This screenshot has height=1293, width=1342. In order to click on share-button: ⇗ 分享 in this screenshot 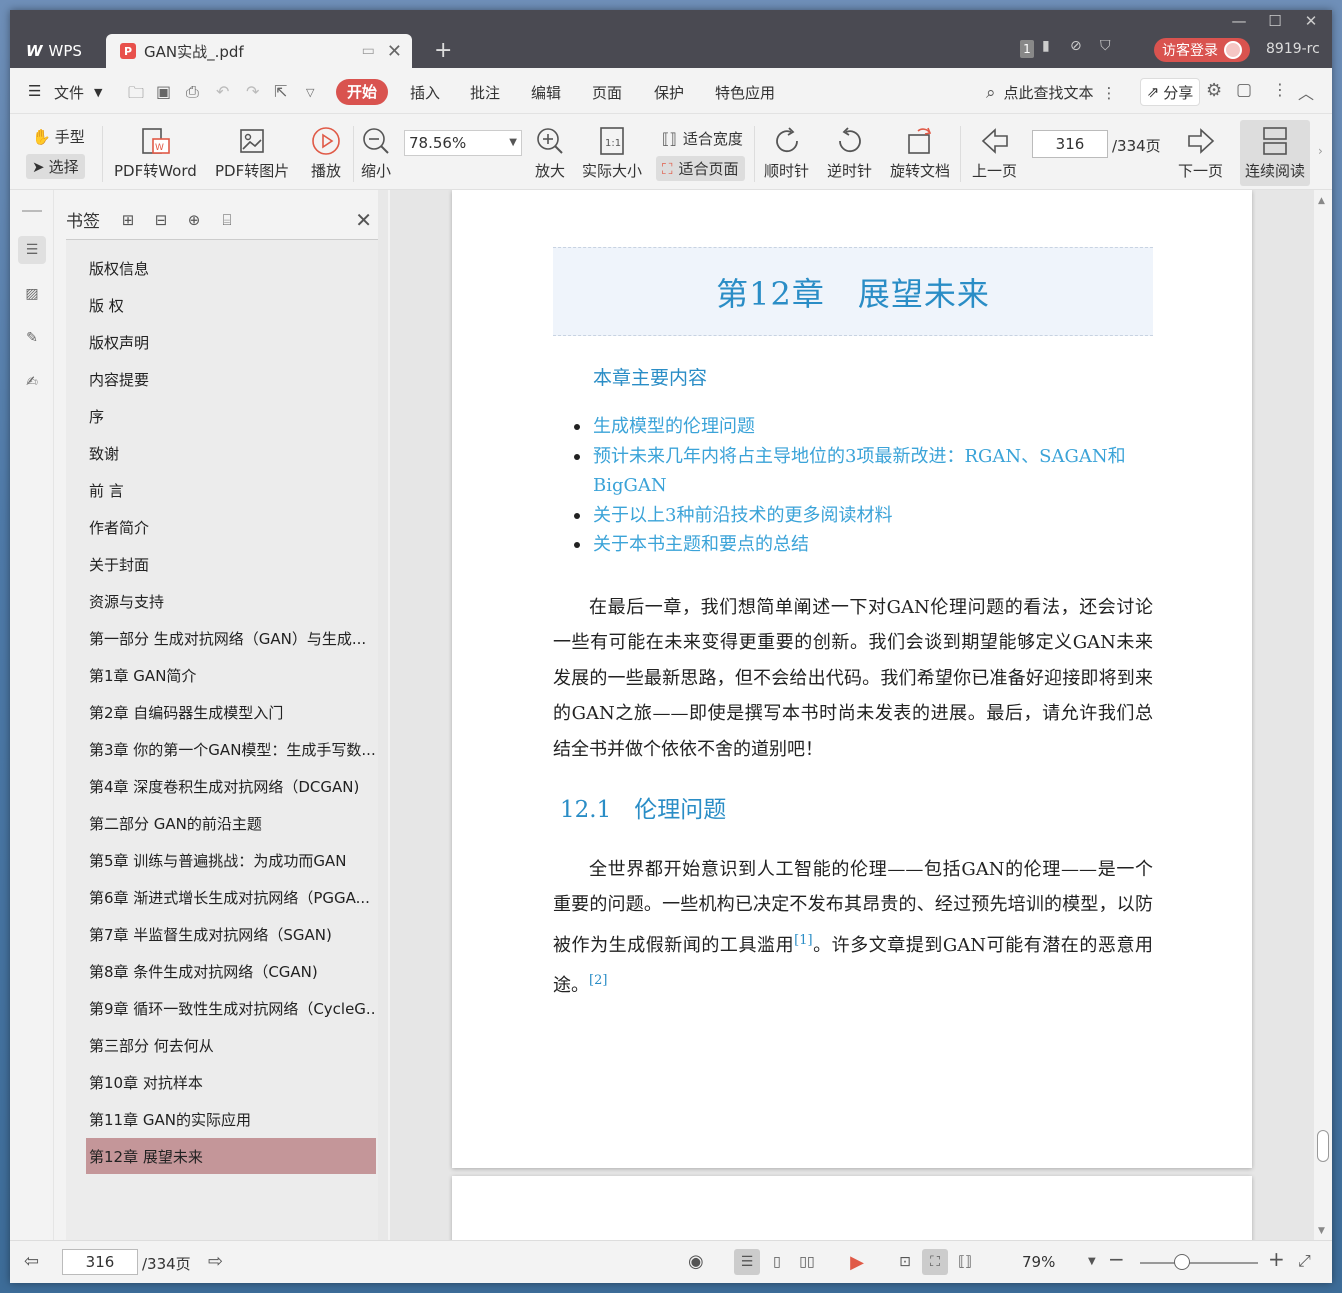, I will do `click(1170, 92)`.